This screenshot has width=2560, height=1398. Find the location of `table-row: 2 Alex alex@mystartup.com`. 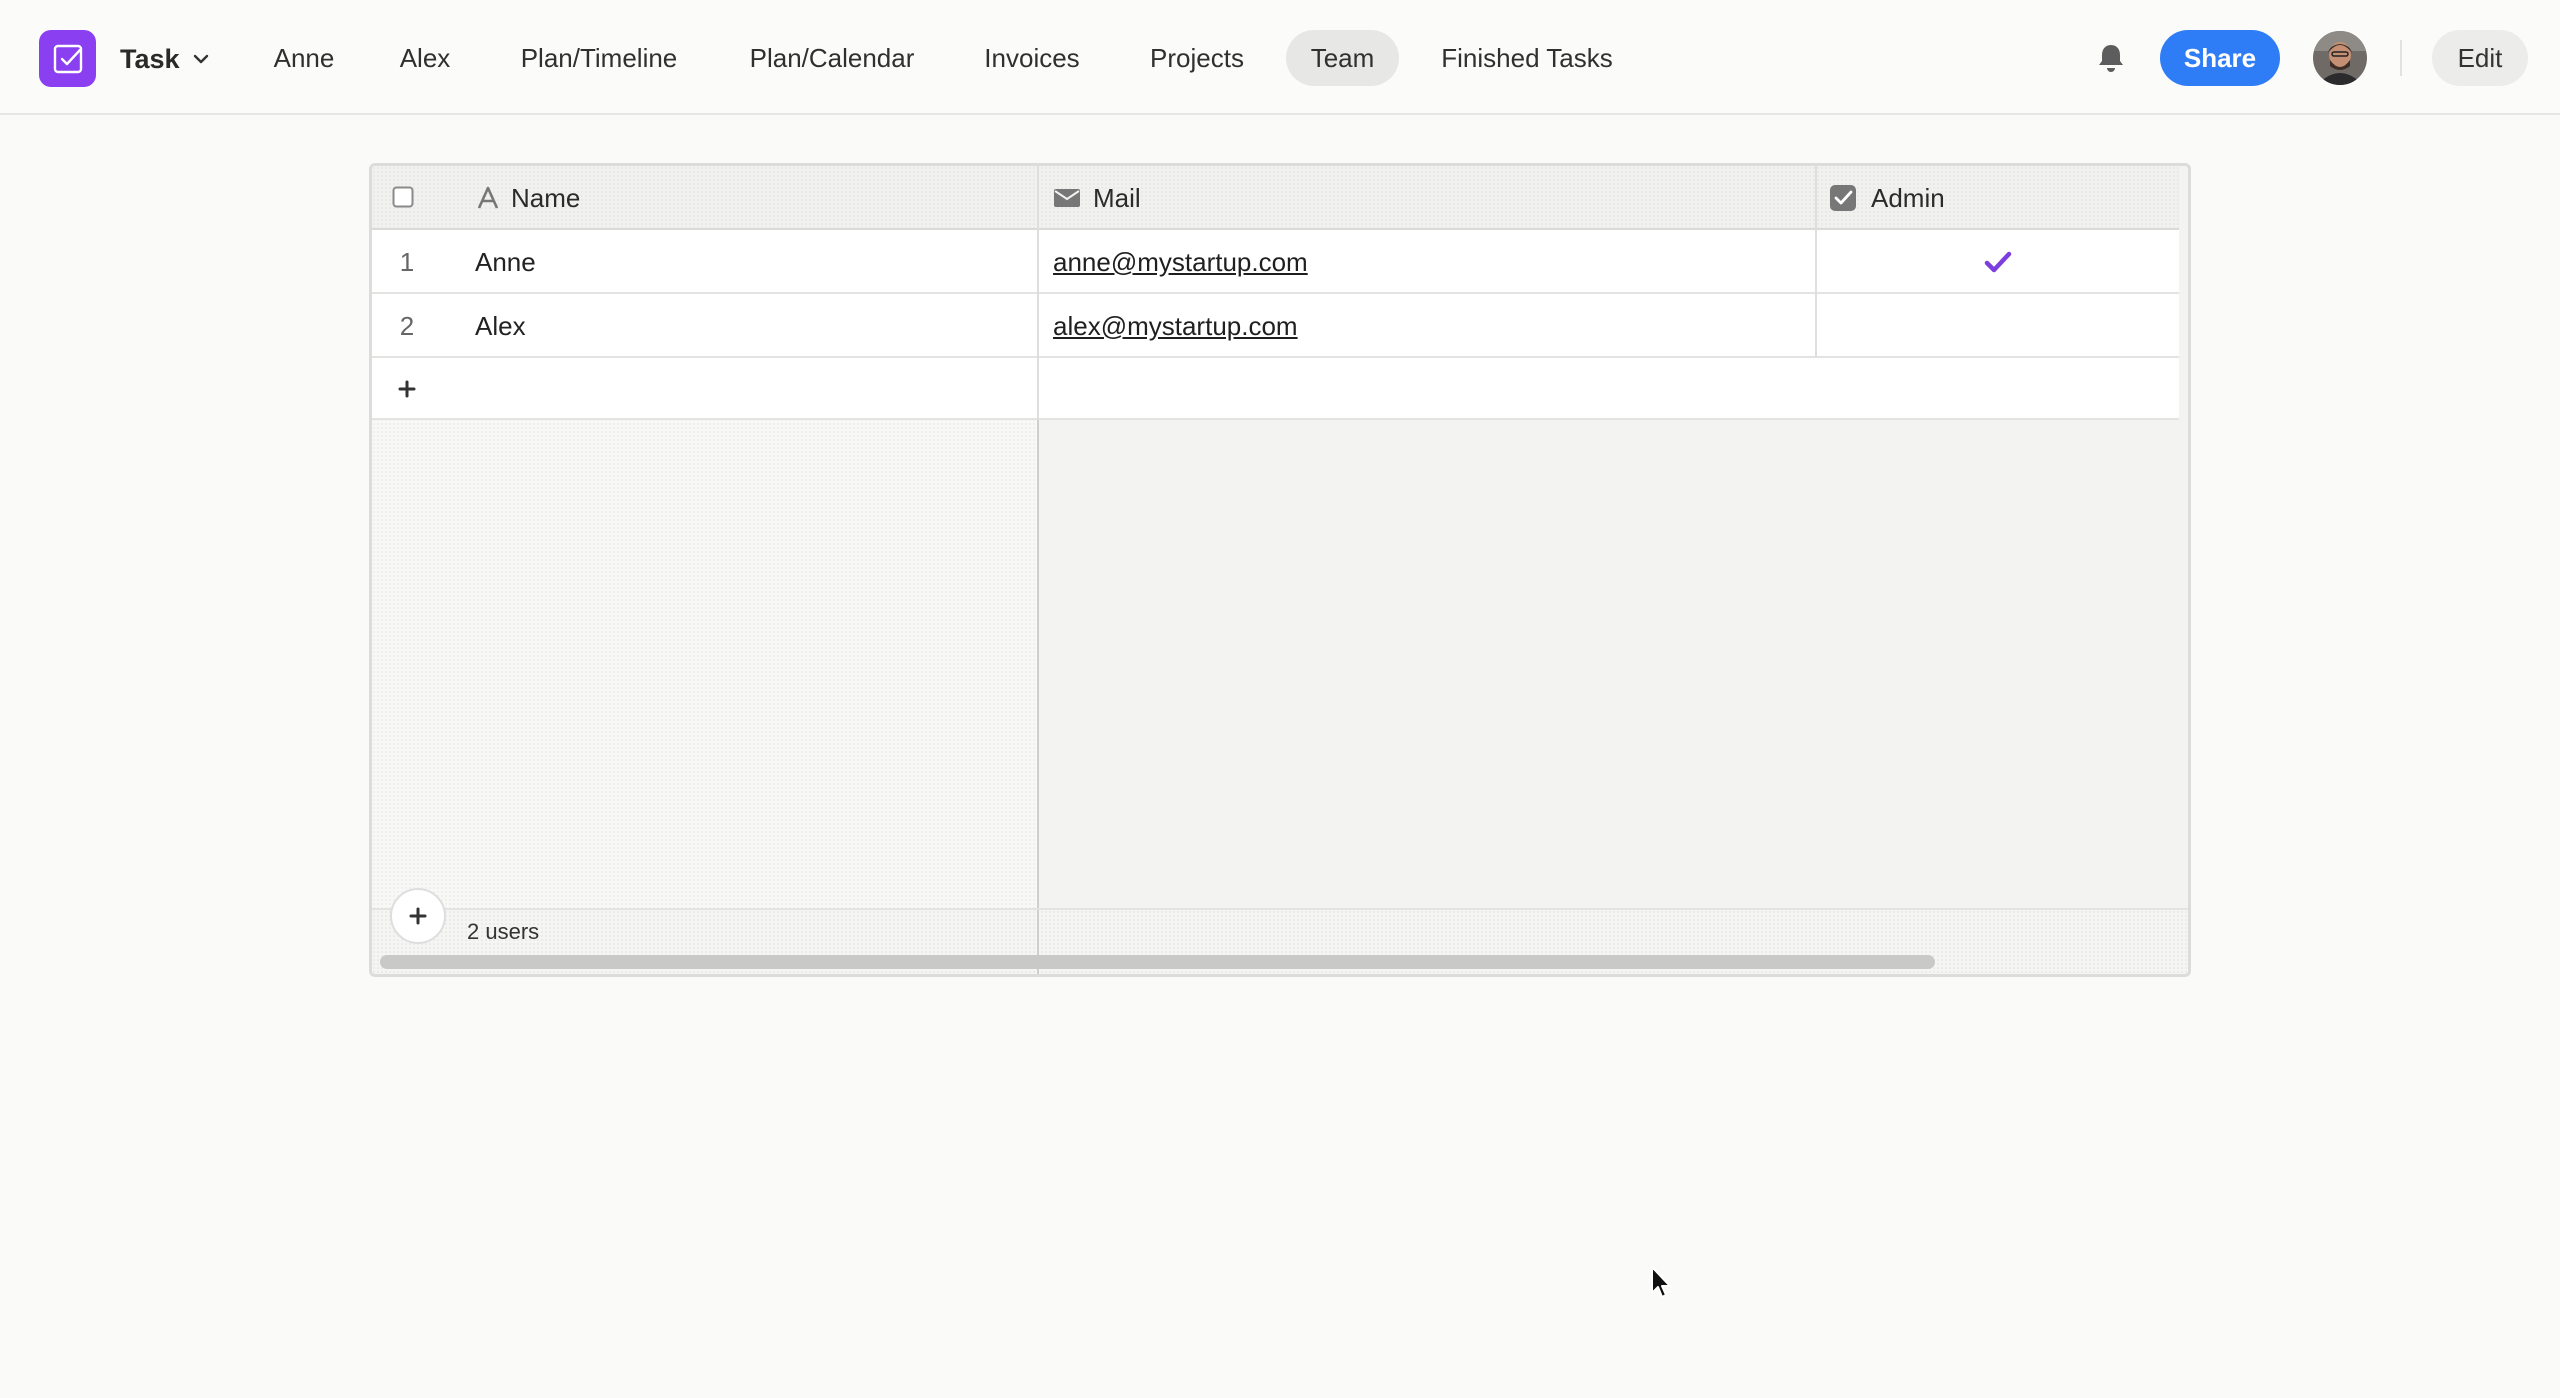

table-row: 2 Alex alex@mystartup.com is located at coordinates (1275, 326).